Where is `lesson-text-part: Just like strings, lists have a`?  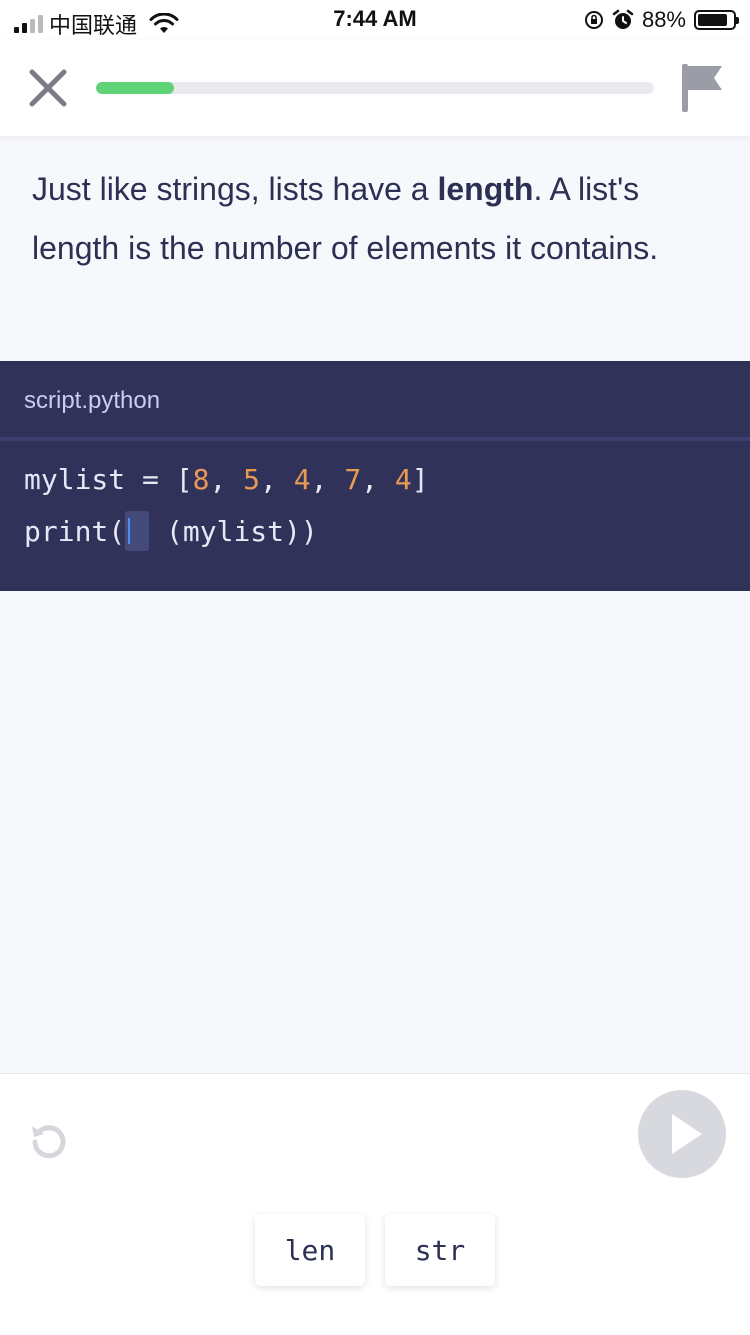
lesson-text-part: Just like strings, lists have a is located at coordinates (235, 189).